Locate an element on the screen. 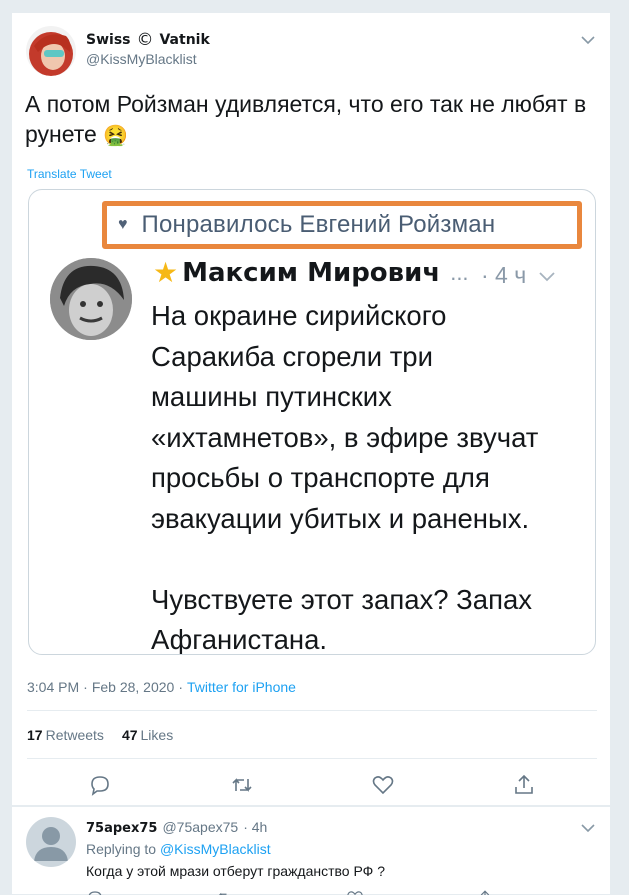 The width and height of the screenshot is (629, 895). retweets-label: Retweets is located at coordinates (74, 735).